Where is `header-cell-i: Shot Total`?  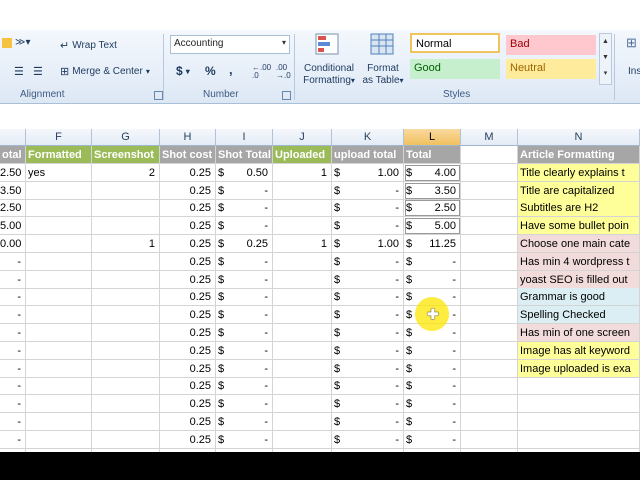 header-cell-i: Shot Total is located at coordinates (244, 155).